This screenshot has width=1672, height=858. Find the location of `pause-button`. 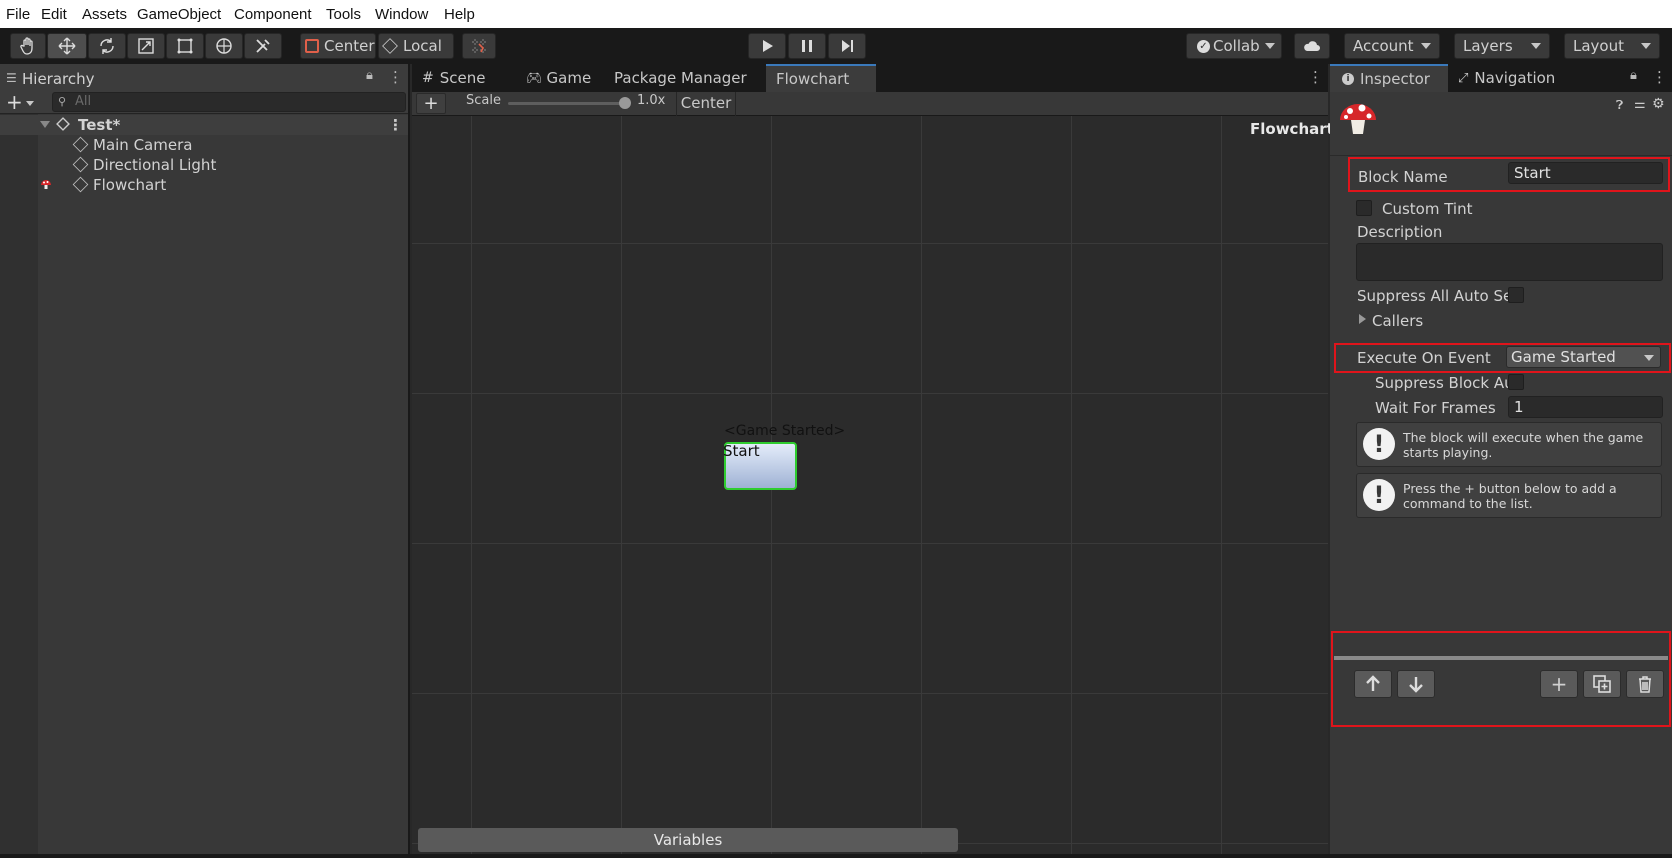

pause-button is located at coordinates (807, 46).